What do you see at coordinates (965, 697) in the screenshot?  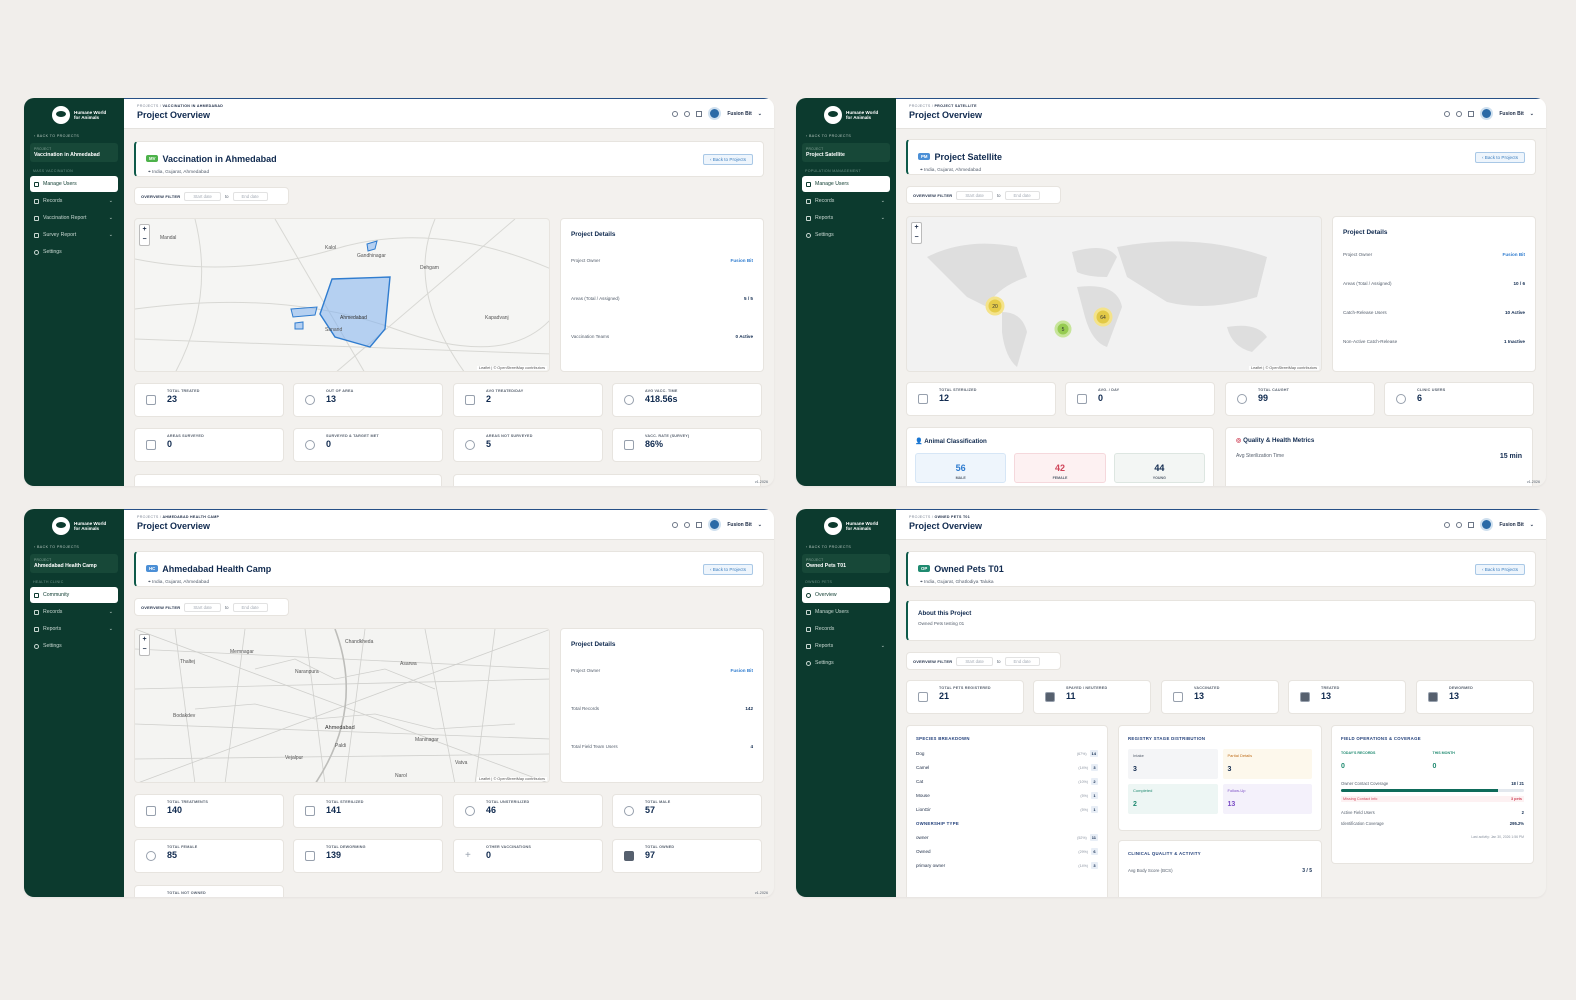 I see `stat-card-total-pets: TOTAL PETS REGISTERED 21` at bounding box center [965, 697].